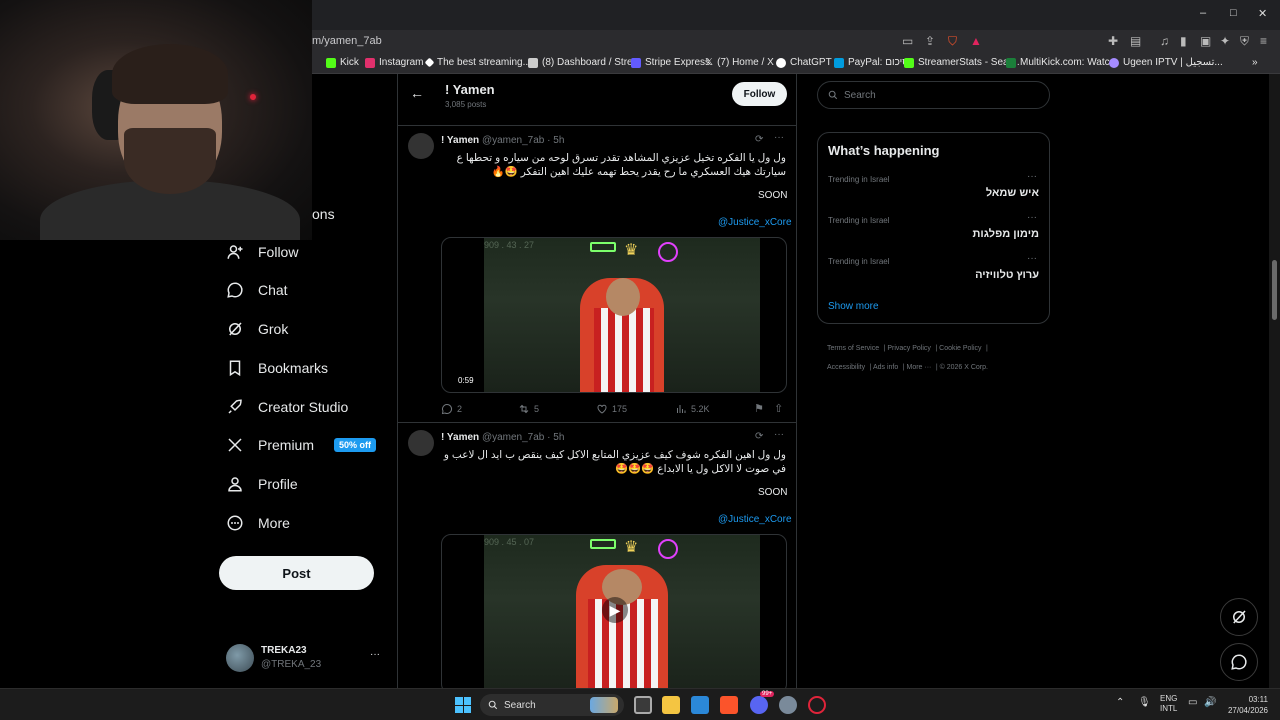 The image size is (1280, 720). What do you see at coordinates (306, 660) in the screenshot?
I see `account-switcher: TREKA23 @TREKA_23 ···` at bounding box center [306, 660].